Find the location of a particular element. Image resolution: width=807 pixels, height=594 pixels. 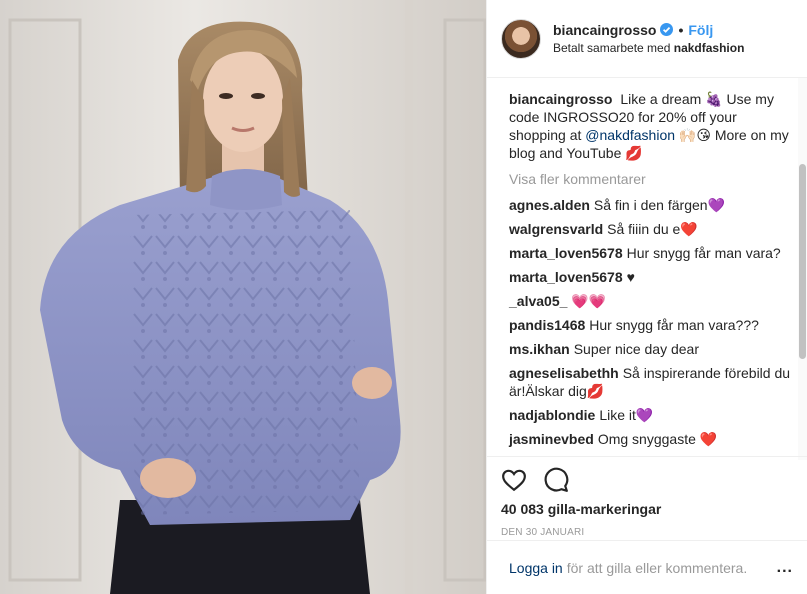

comment-item: pandis1468 Hur snygg får man vara??? is located at coordinates (650, 325).